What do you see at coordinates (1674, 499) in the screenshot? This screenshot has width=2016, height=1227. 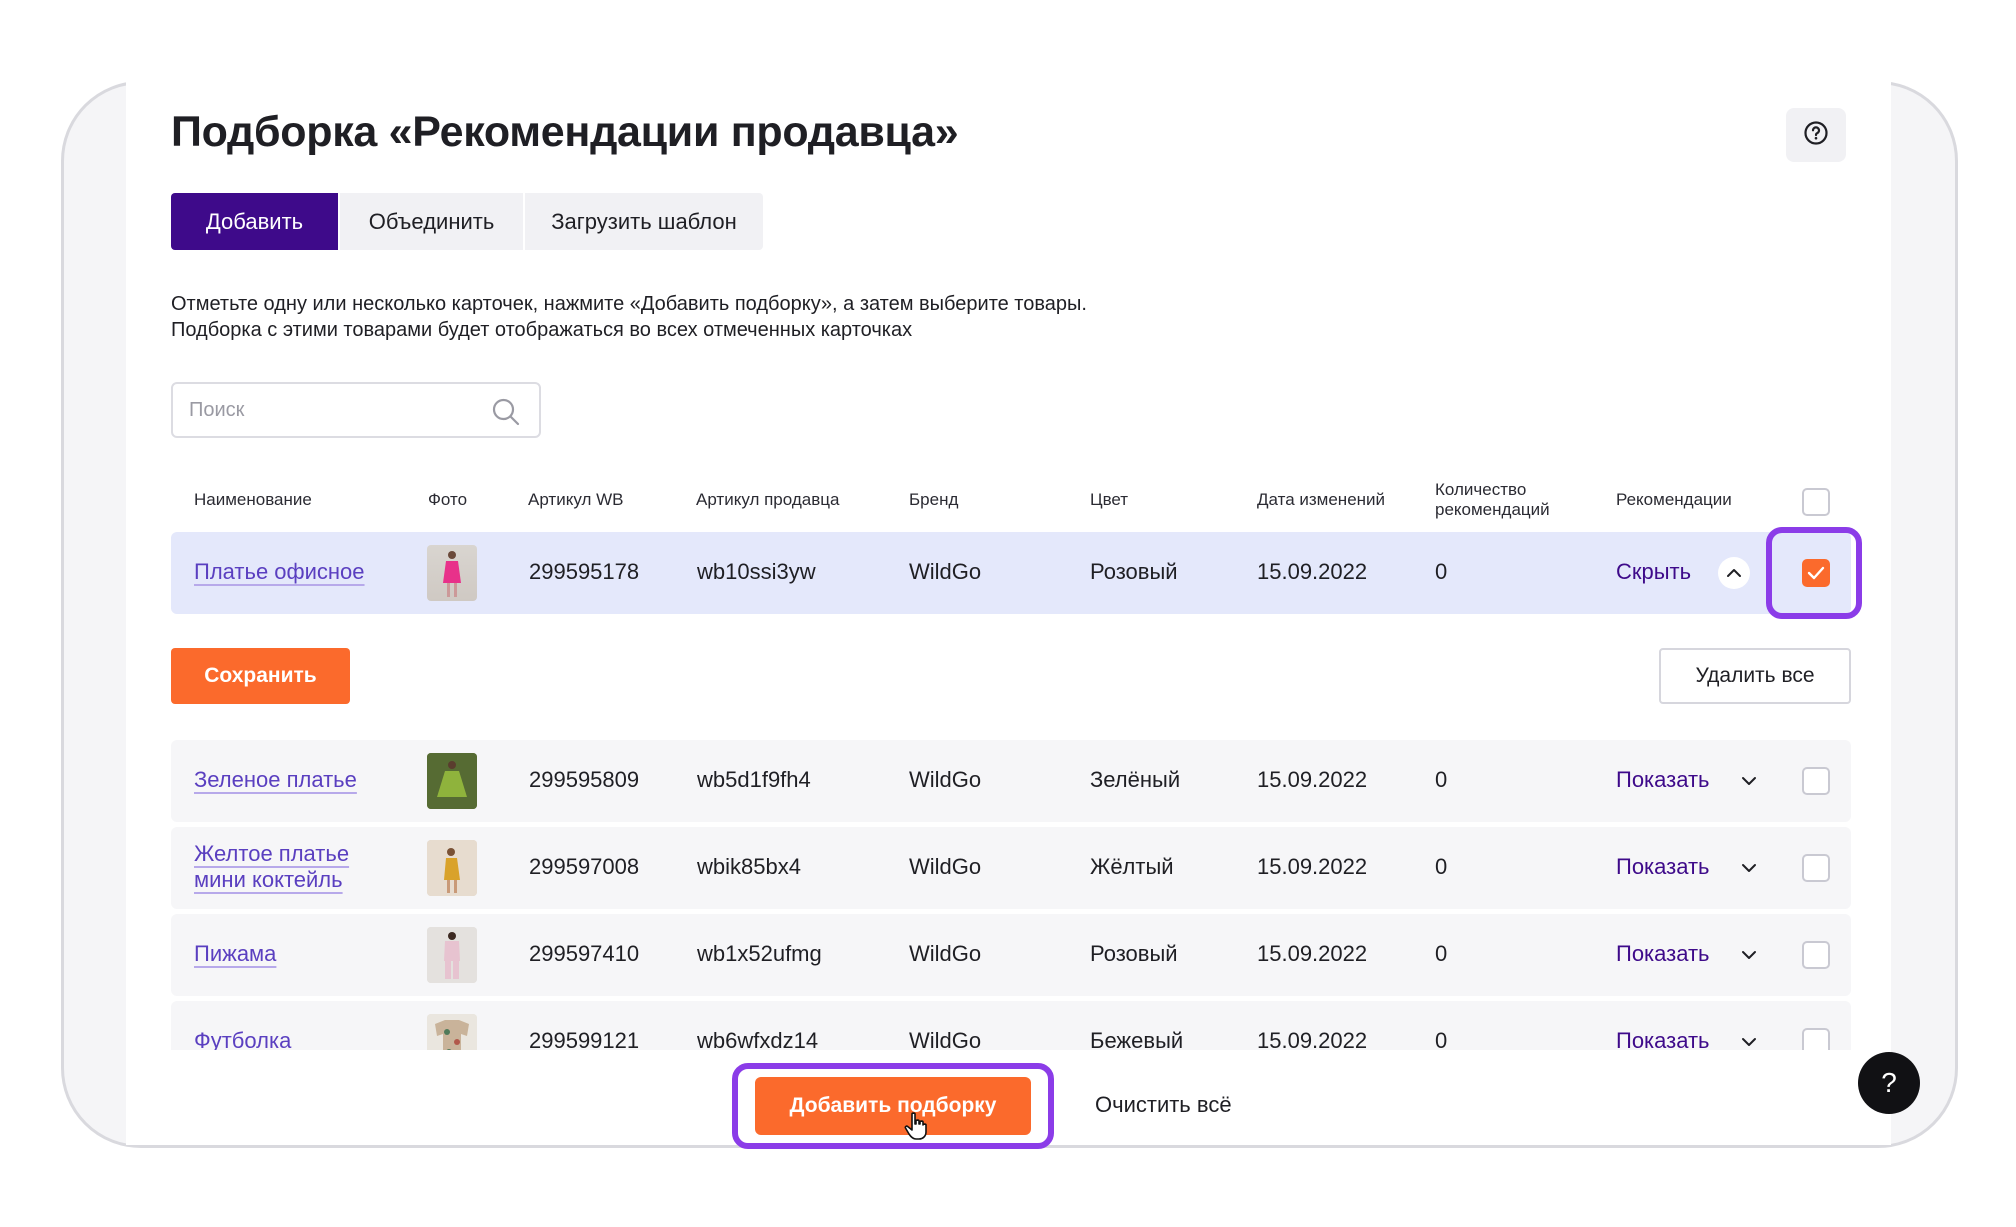 I see `col-recommendations: Рекомендации` at bounding box center [1674, 499].